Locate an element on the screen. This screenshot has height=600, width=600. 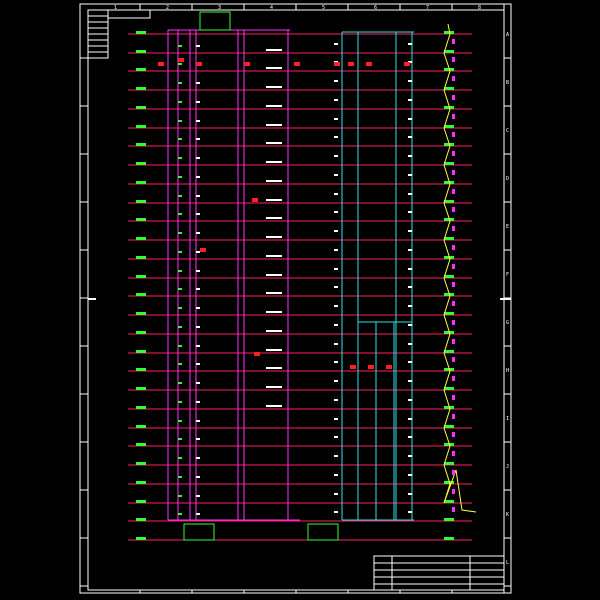
frame-label-right: L is located at coordinates (507, 563).